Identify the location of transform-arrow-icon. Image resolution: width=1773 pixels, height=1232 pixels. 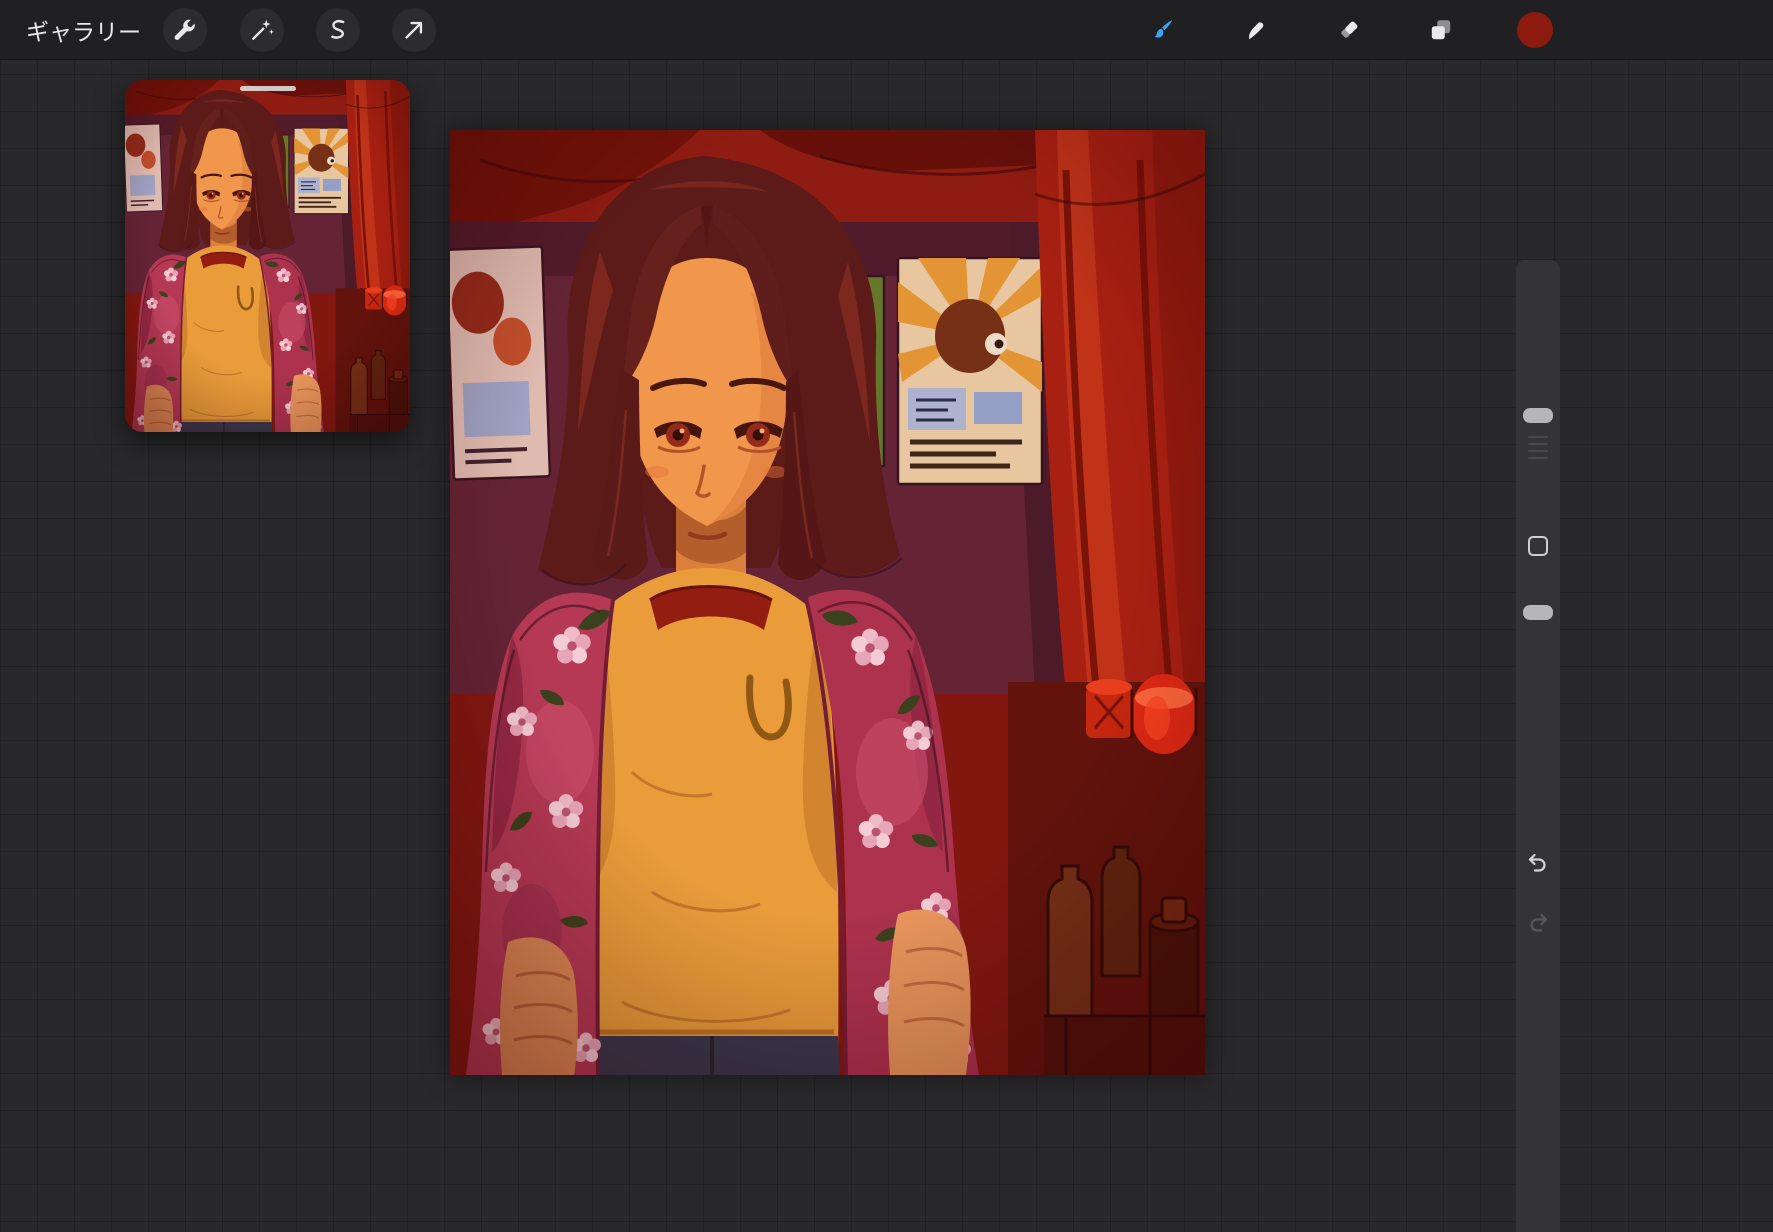
(414, 30).